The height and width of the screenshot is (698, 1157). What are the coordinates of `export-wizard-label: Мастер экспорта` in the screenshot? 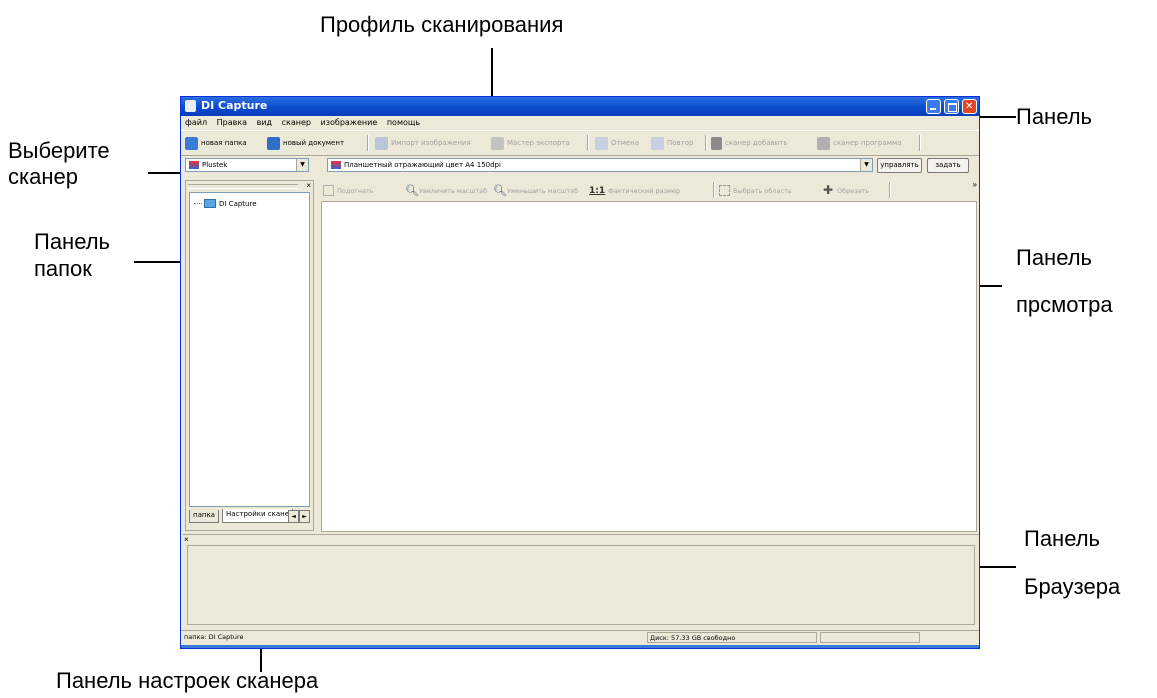 It's located at (538, 143).